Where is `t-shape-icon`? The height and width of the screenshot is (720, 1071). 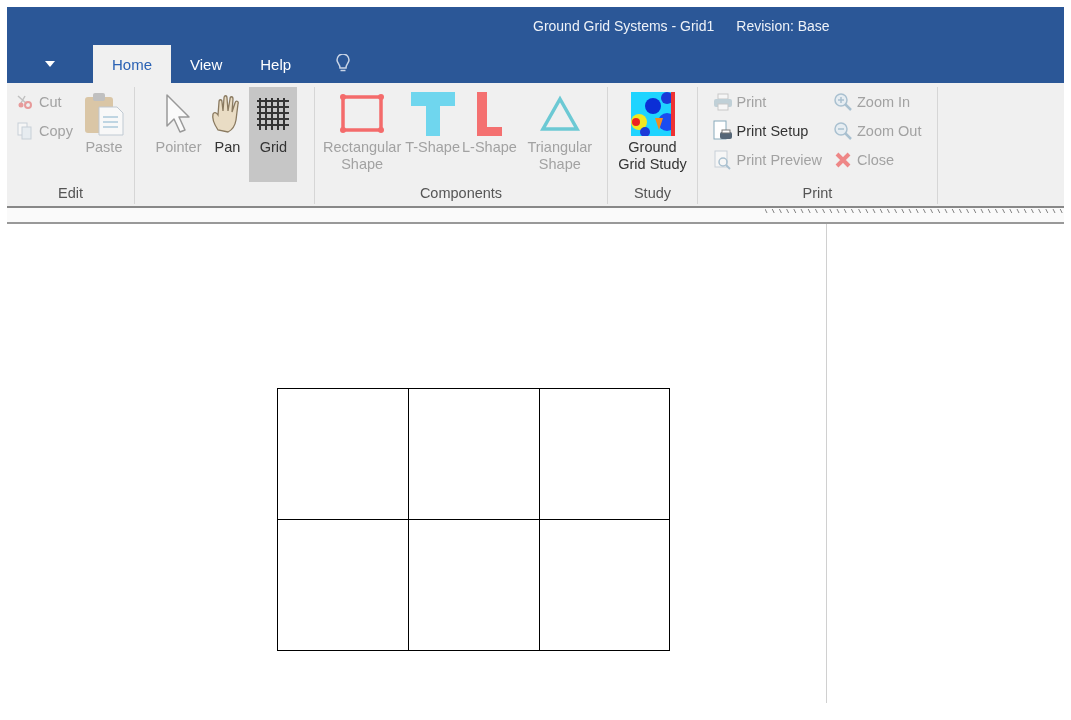
t-shape-icon is located at coordinates (432, 114).